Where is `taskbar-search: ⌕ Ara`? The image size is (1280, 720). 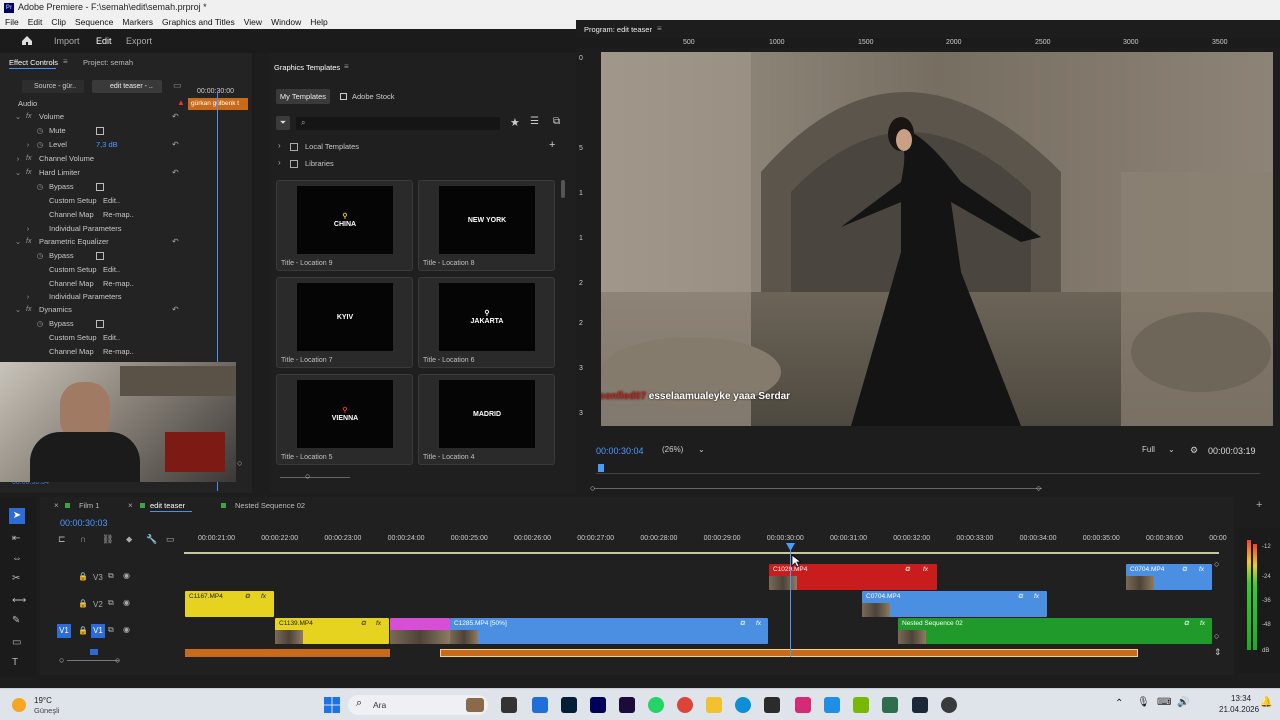
taskbar-search: ⌕ Ara is located at coordinates (418, 705).